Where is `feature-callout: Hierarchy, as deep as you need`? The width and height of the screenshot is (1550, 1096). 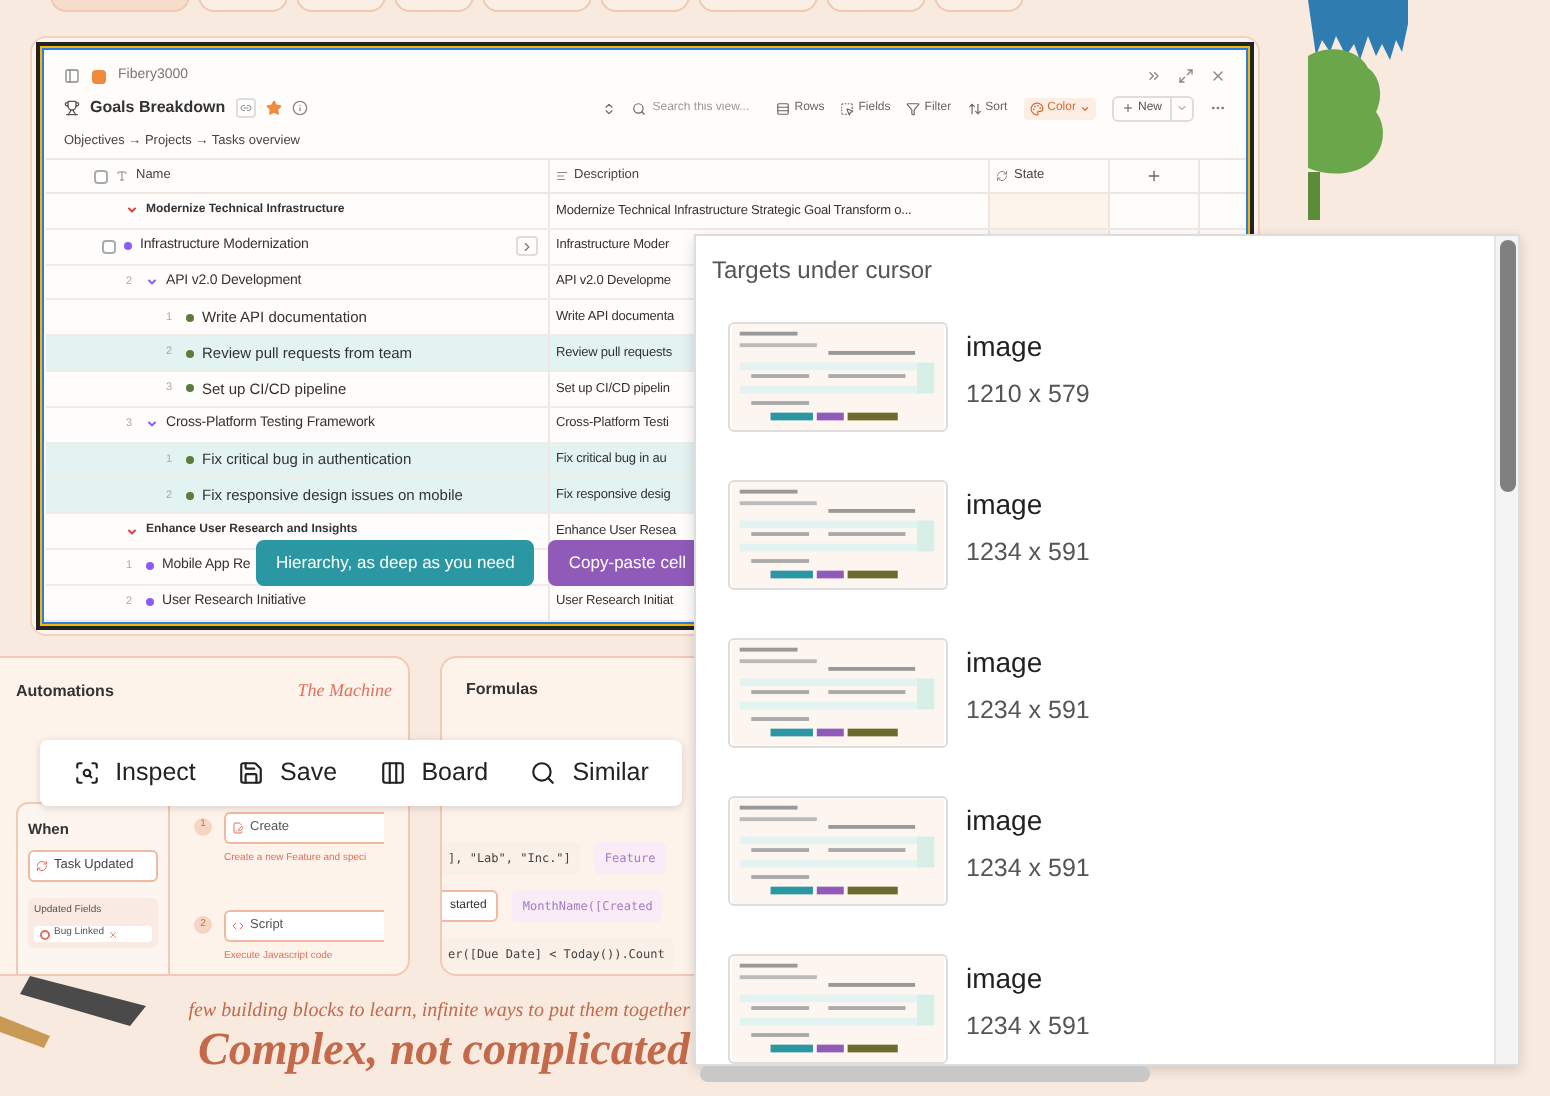 feature-callout: Hierarchy, as deep as you need is located at coordinates (395, 563).